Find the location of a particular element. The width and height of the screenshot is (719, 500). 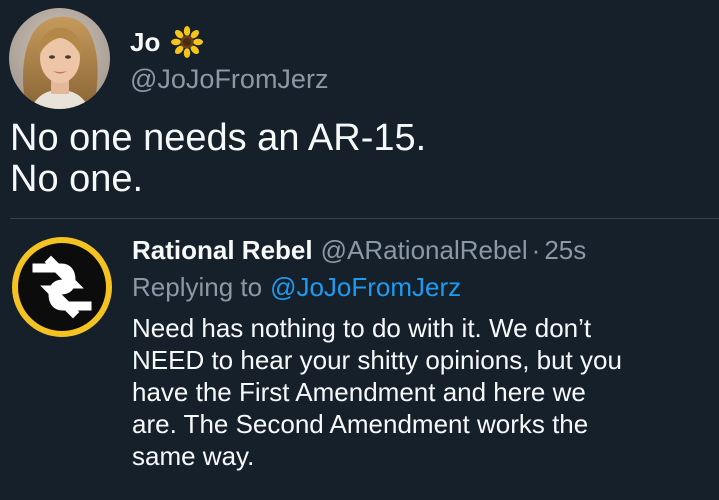

reply-text-line: are. The Second Amendment works the is located at coordinates (360, 424).